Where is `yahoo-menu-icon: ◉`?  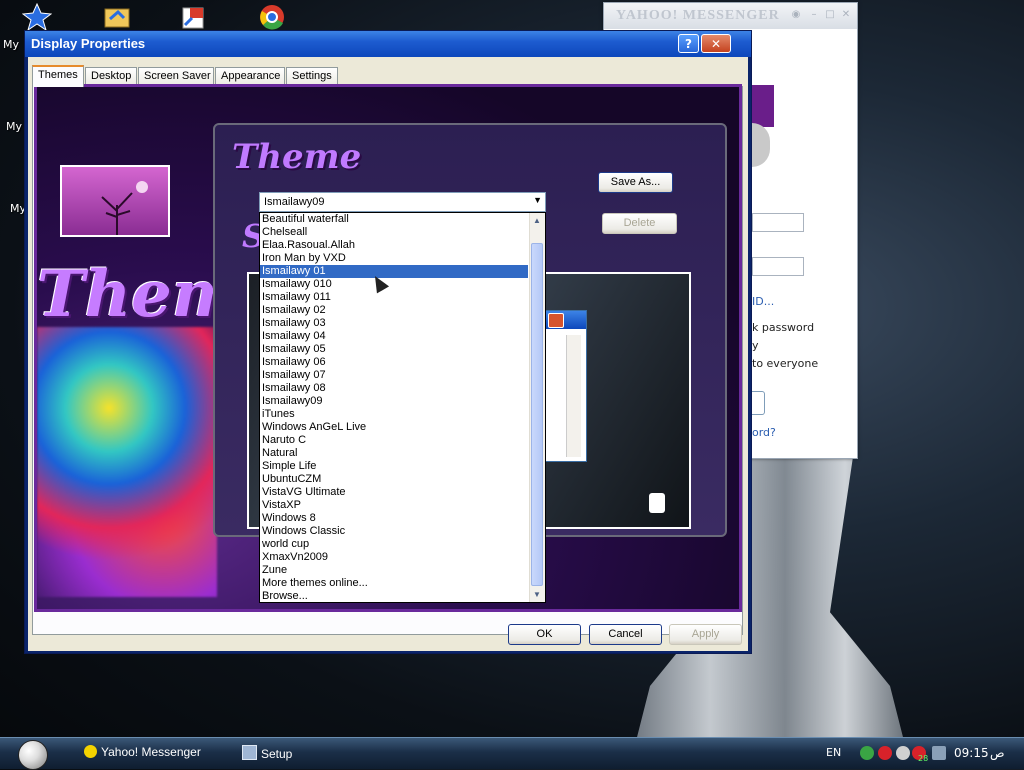
yahoo-menu-icon: ◉ is located at coordinates (796, 15).